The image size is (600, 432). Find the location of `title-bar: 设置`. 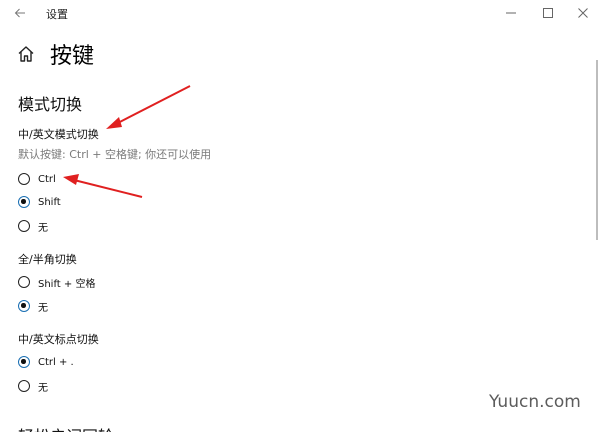

title-bar: 设置 is located at coordinates (300, 14).